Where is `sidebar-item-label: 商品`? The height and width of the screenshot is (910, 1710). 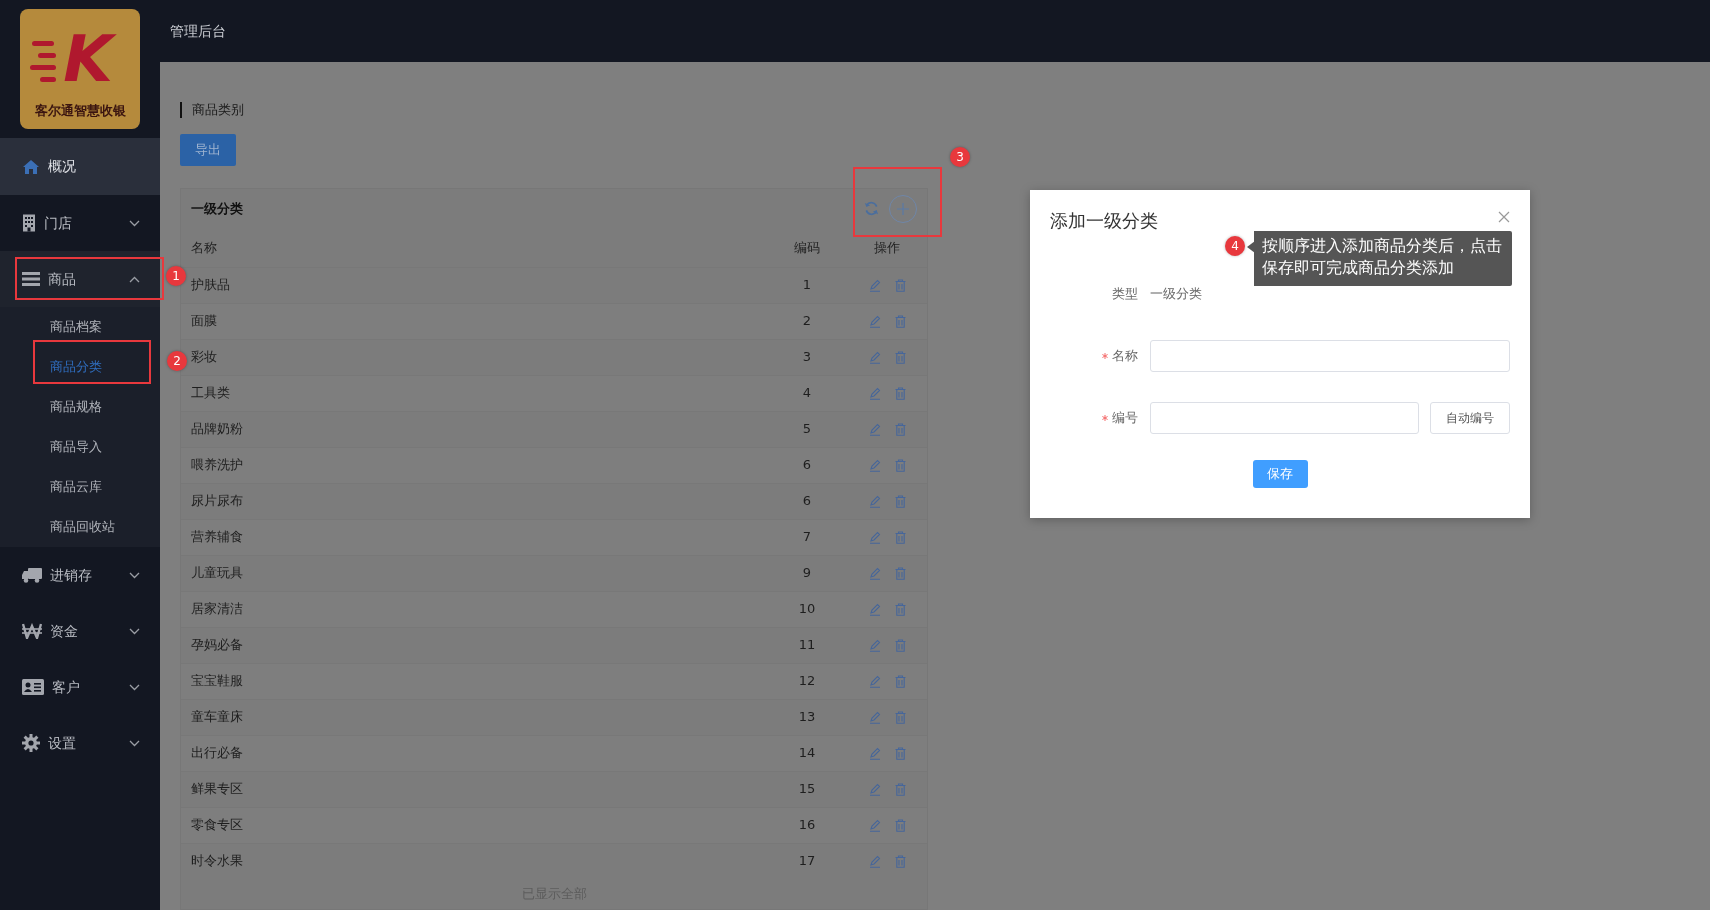
sidebar-item-label: 商品 is located at coordinates (62, 279).